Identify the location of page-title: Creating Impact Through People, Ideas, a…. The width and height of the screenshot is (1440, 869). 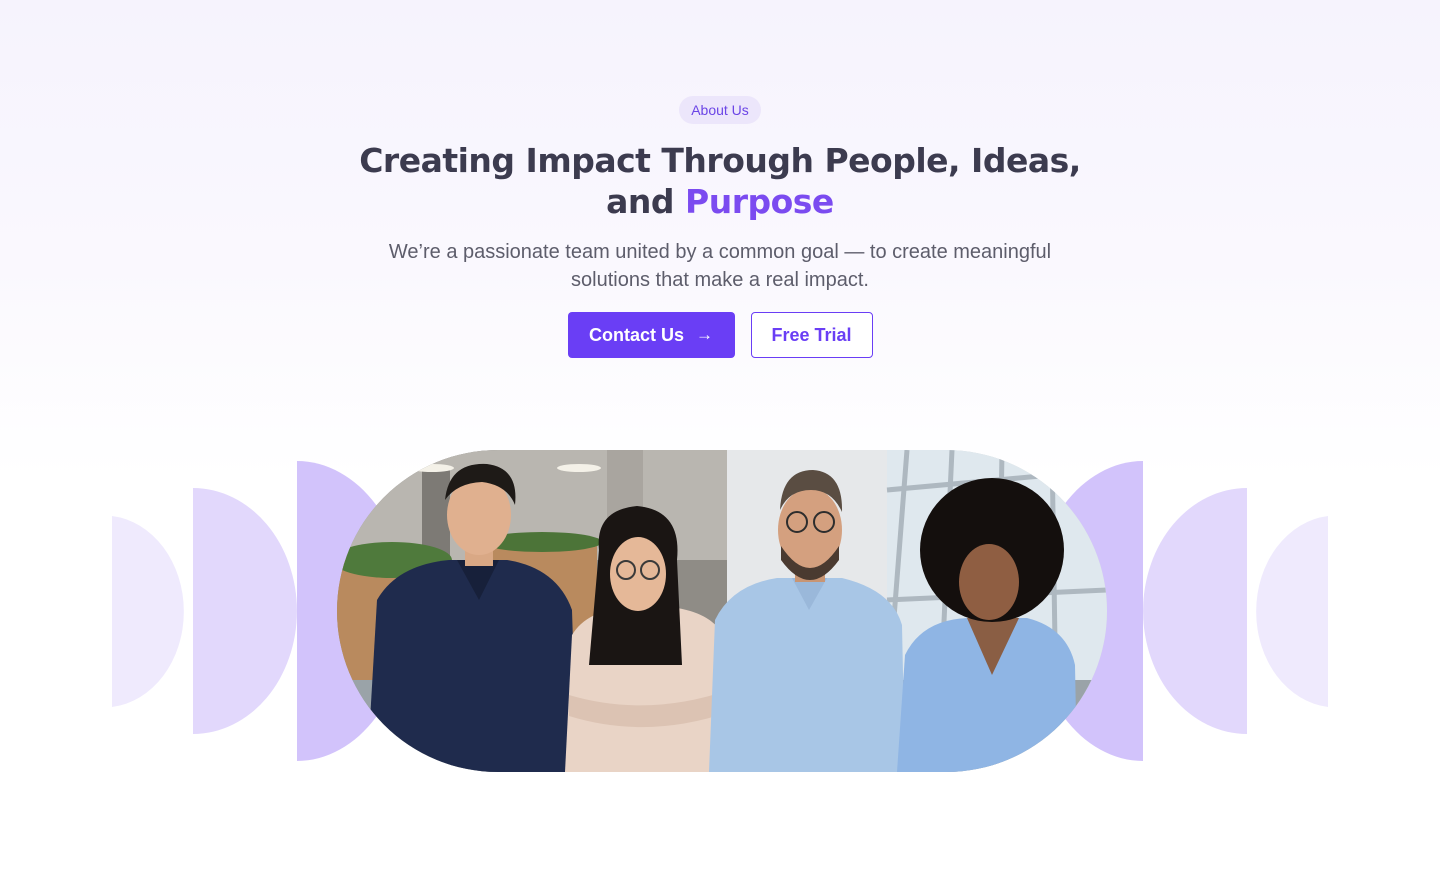
(720, 181).